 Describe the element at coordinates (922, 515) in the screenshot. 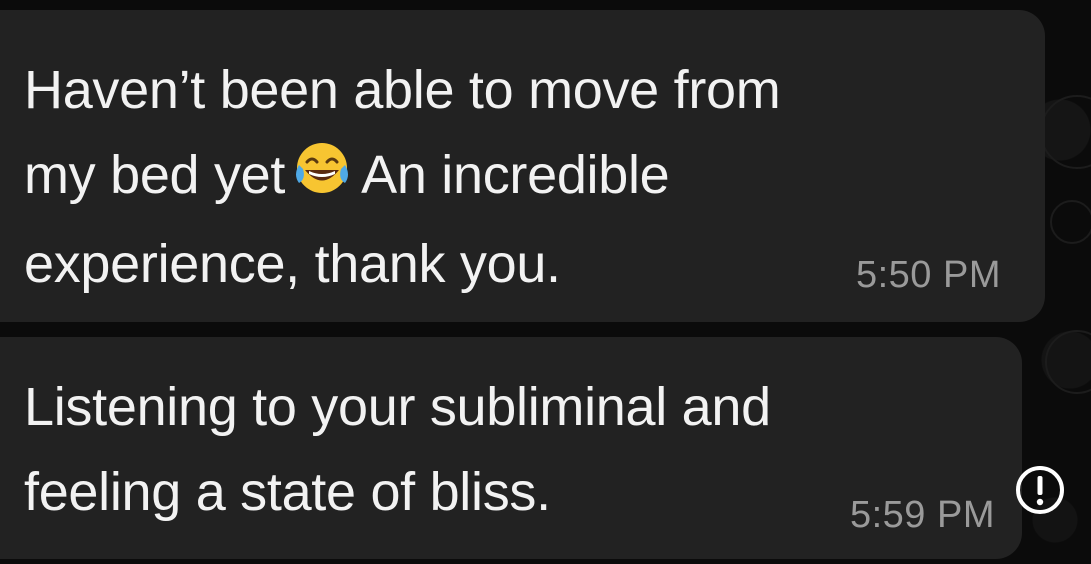

I see `message-timestamp: 5:59 PM` at that location.